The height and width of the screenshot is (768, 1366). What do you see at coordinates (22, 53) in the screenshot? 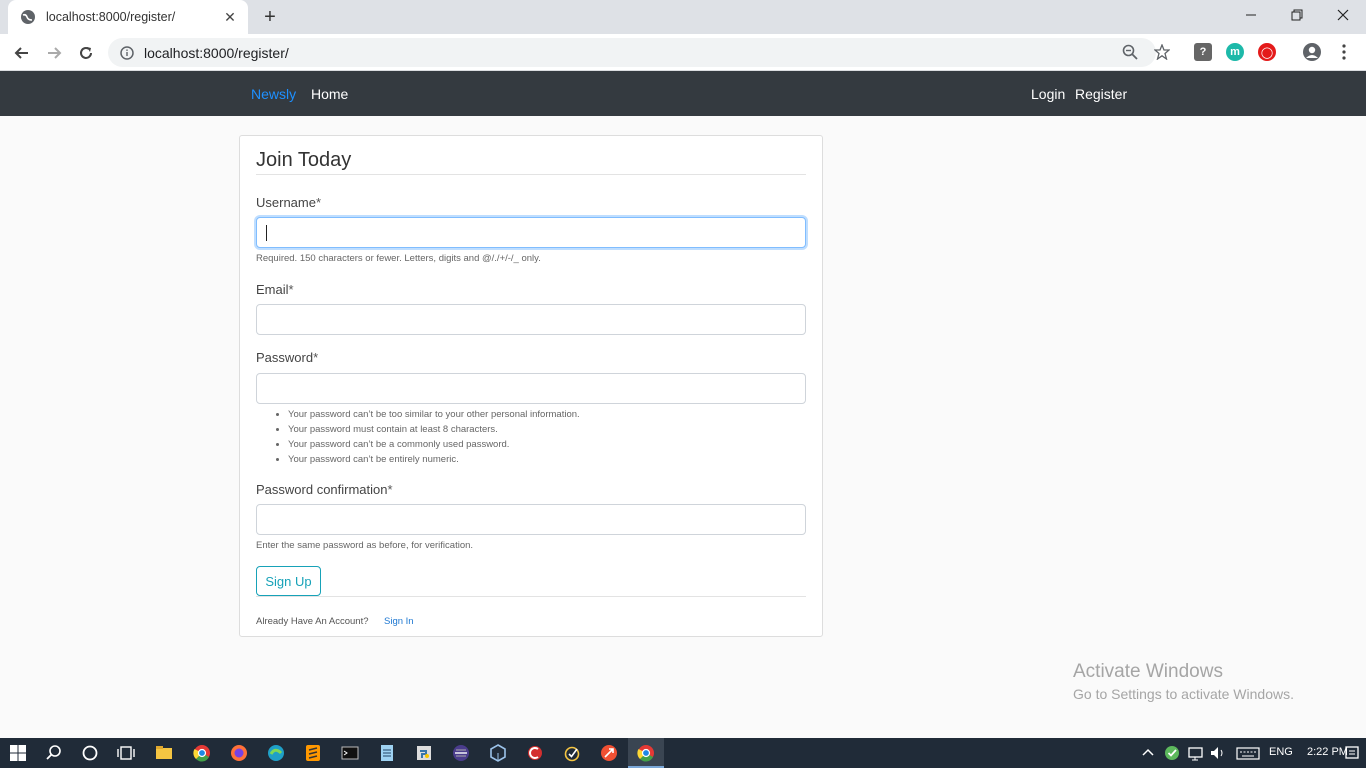
I see `back-arrow-icon` at bounding box center [22, 53].